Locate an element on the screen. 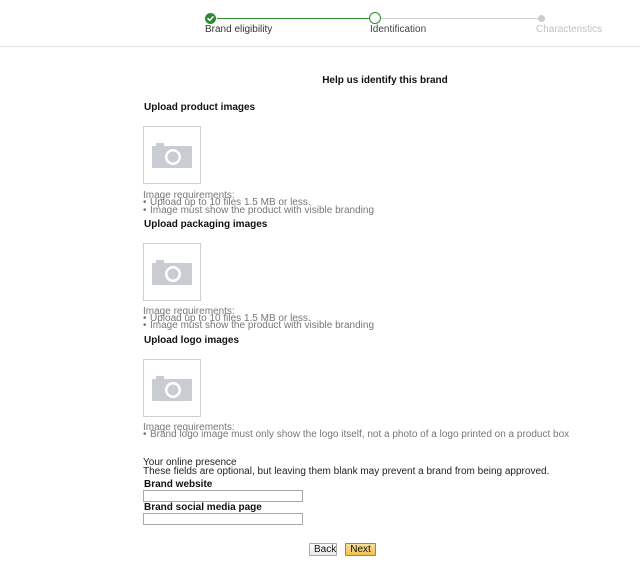 Image resolution: width=640 pixels, height=572 pixels. step-label-characteristics: Characteristics is located at coordinates (569, 29).